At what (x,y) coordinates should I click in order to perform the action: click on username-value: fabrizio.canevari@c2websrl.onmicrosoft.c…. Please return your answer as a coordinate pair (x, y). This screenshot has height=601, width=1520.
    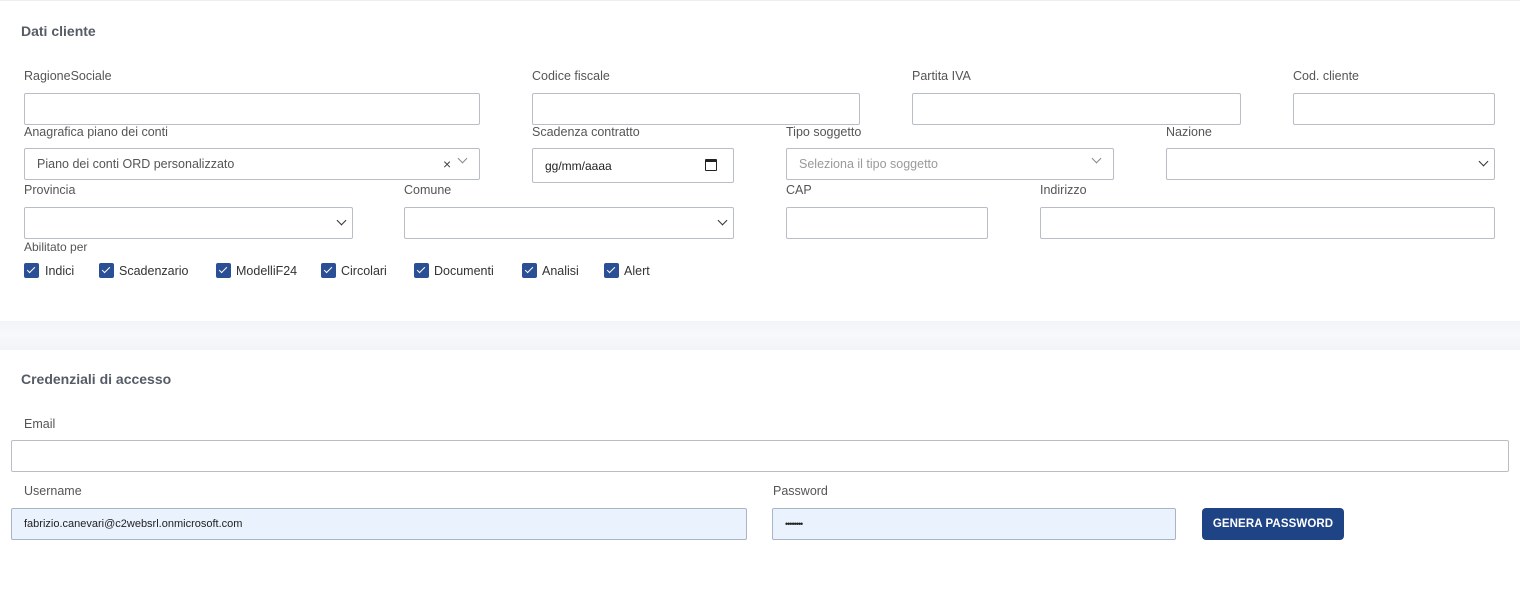
    Looking at the image, I should click on (133, 524).